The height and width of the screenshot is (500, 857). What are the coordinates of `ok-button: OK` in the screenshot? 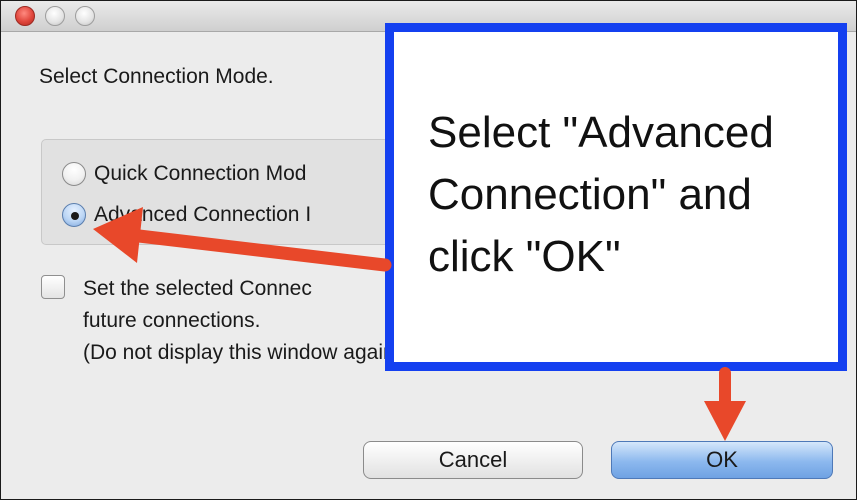 It's located at (722, 460).